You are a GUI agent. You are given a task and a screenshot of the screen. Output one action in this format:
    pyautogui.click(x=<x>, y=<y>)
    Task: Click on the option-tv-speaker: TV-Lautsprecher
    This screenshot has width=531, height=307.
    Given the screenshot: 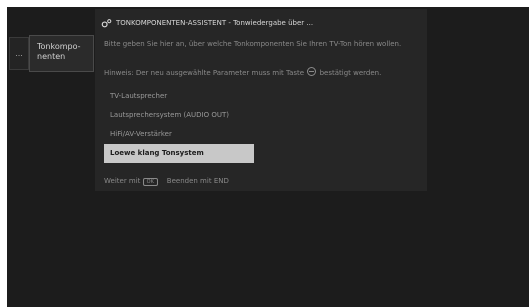 What is the action you would take?
    pyautogui.click(x=179, y=96)
    